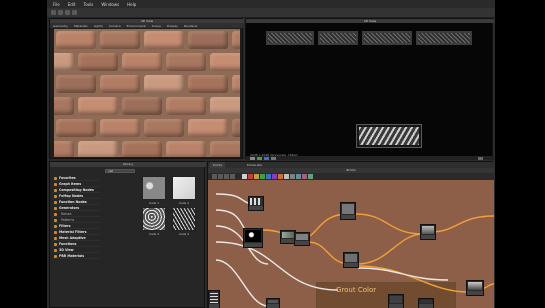  What do you see at coordinates (128, 164) in the screenshot?
I see `library-title: Library` at bounding box center [128, 164].